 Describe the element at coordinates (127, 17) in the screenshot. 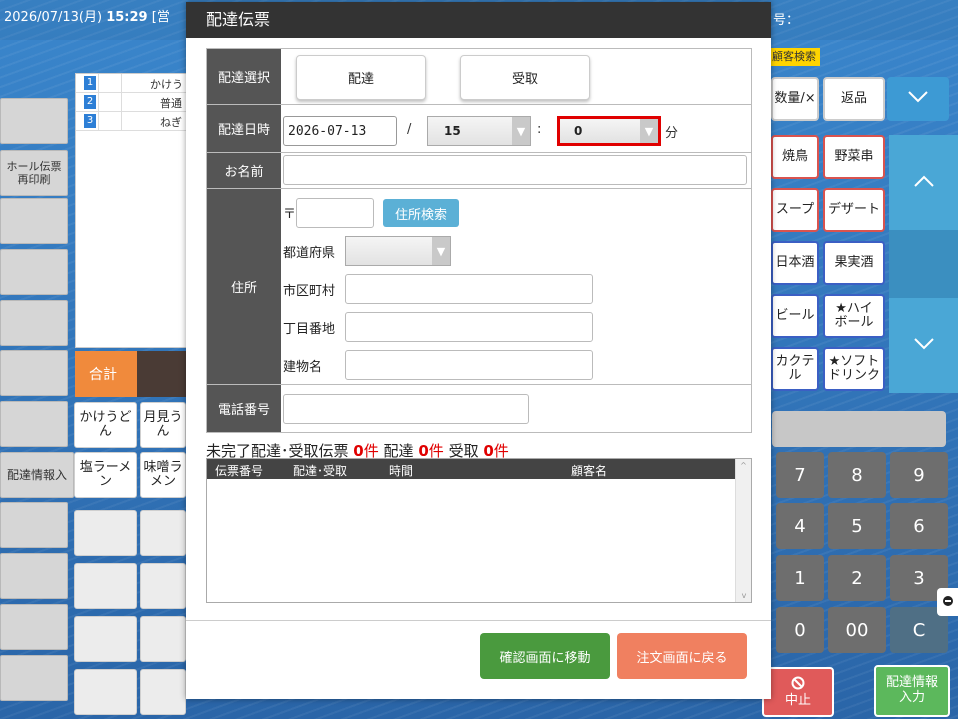

I see `time-text: 15:29` at that location.